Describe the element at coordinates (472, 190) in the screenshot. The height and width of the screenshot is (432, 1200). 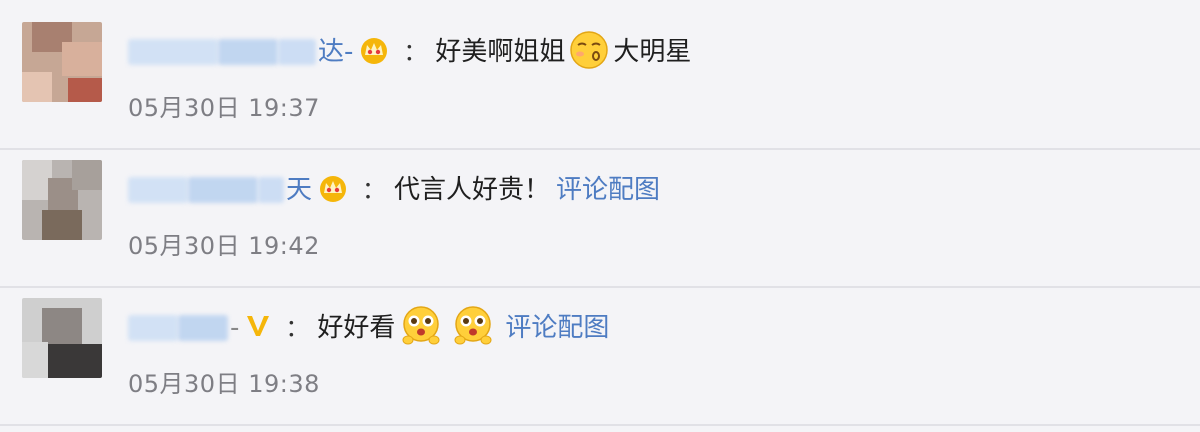
I see `comment-text: 代言人好贵！` at that location.